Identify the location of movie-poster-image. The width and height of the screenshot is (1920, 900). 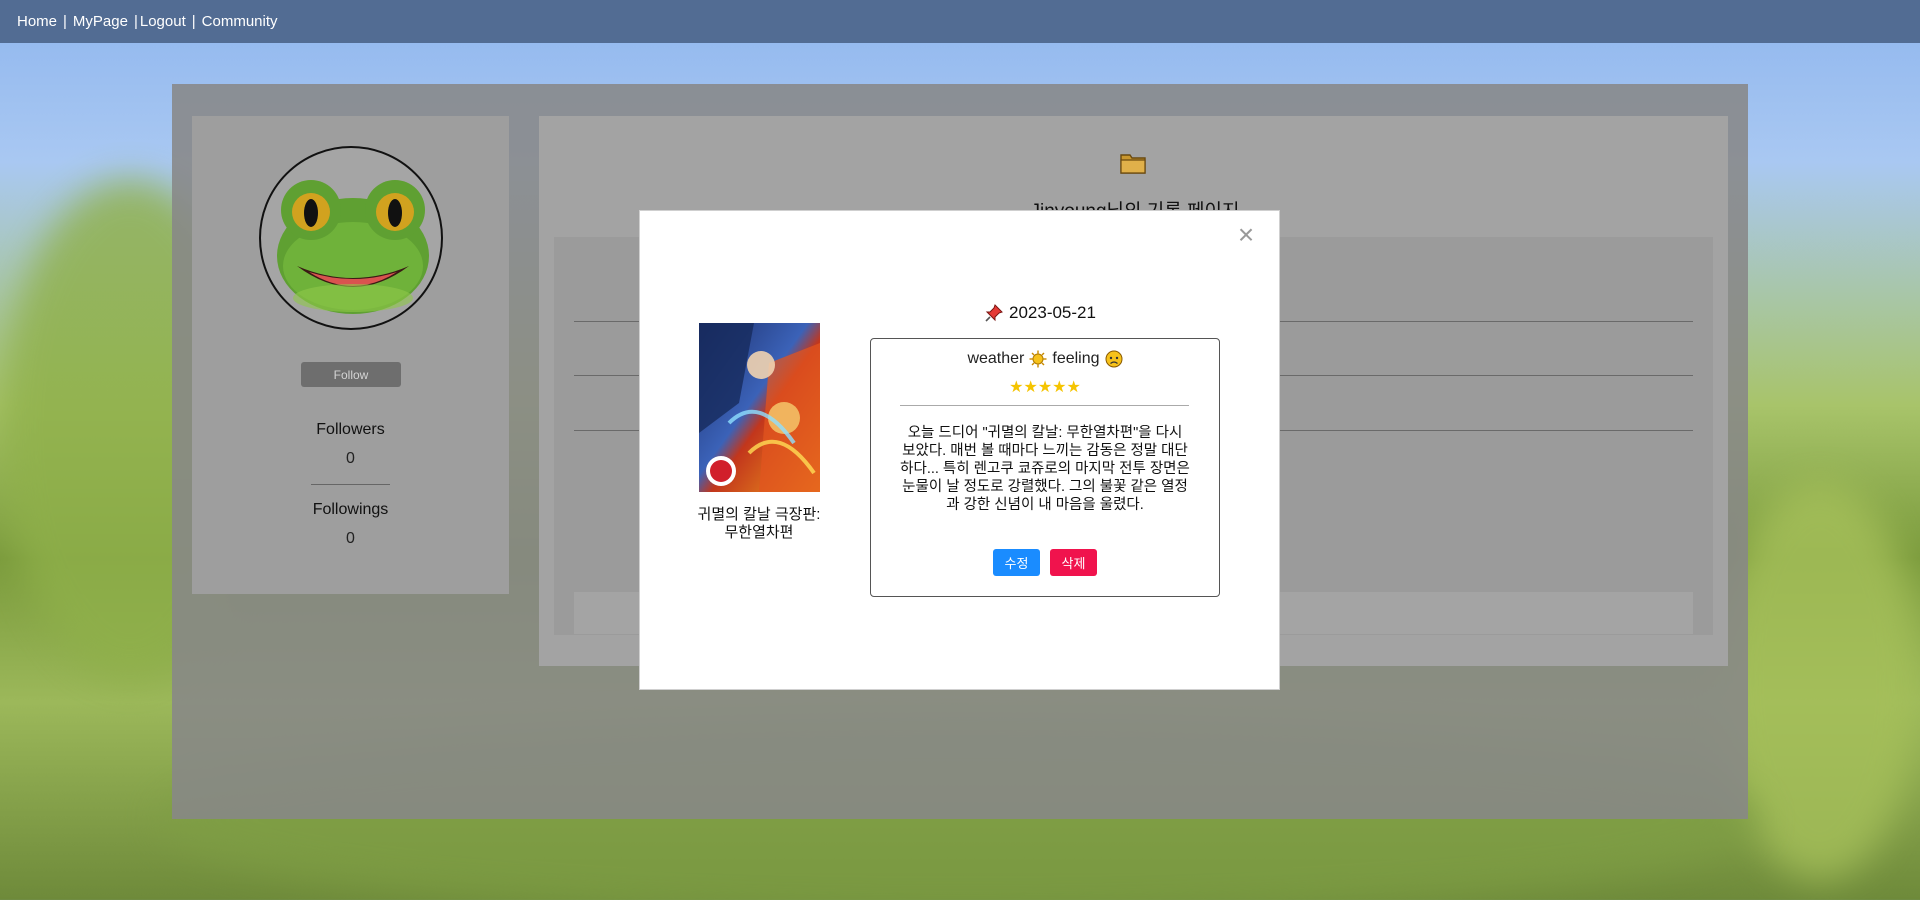
(759, 407).